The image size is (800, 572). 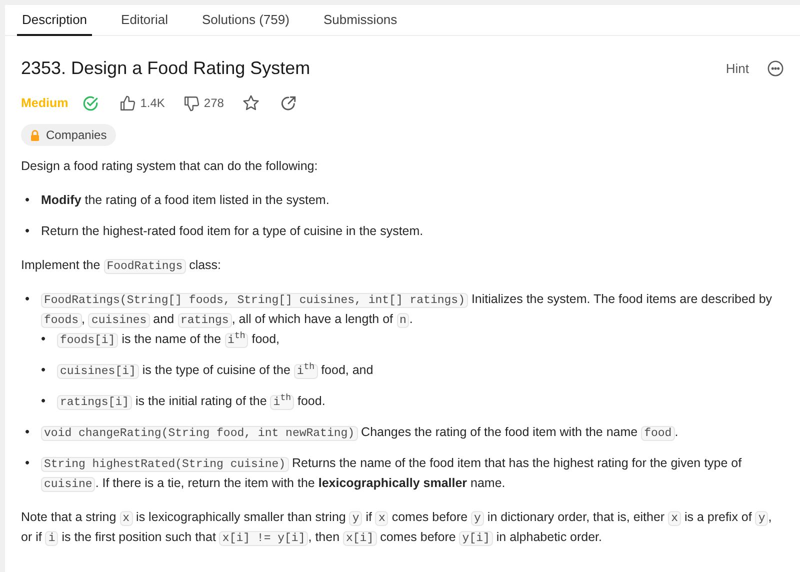 I want to click on description-text: Design a food rating system that can do the following:, so click(x=170, y=166).